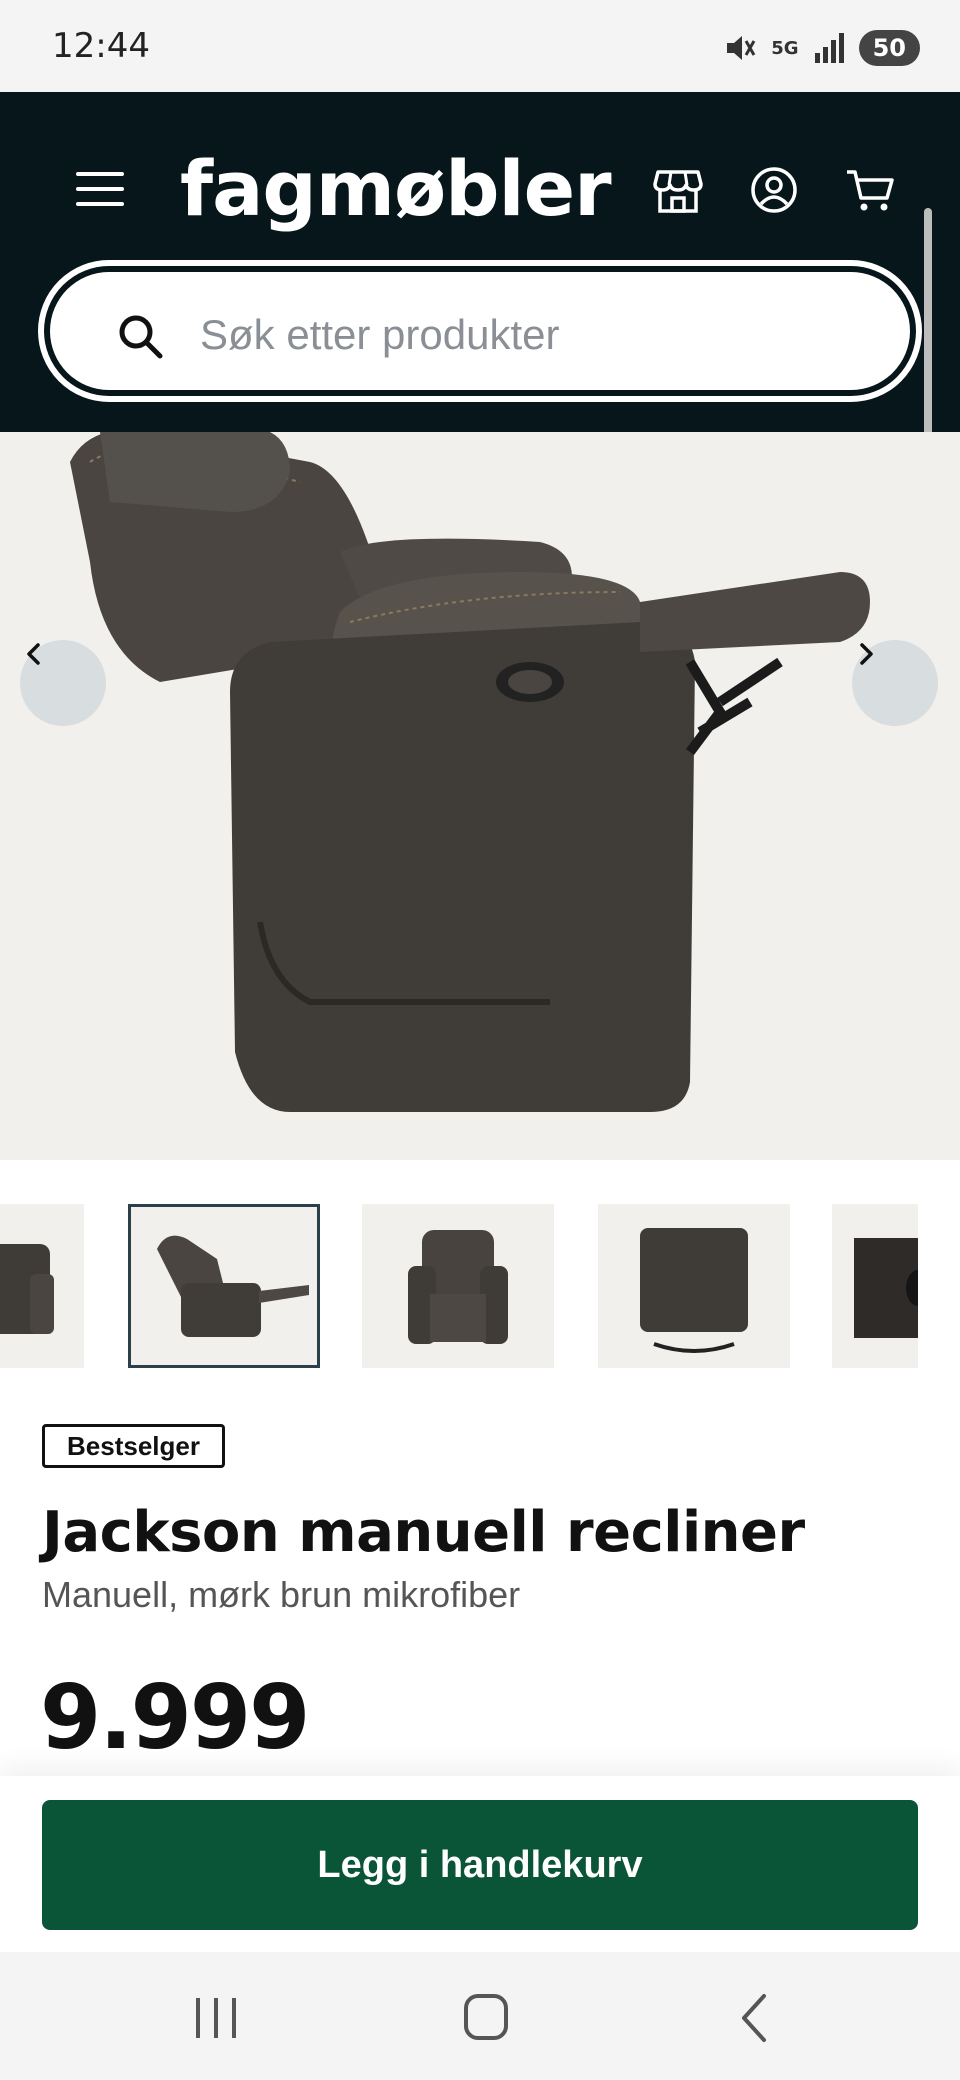  What do you see at coordinates (741, 48) in the screenshot?
I see `mute-icon` at bounding box center [741, 48].